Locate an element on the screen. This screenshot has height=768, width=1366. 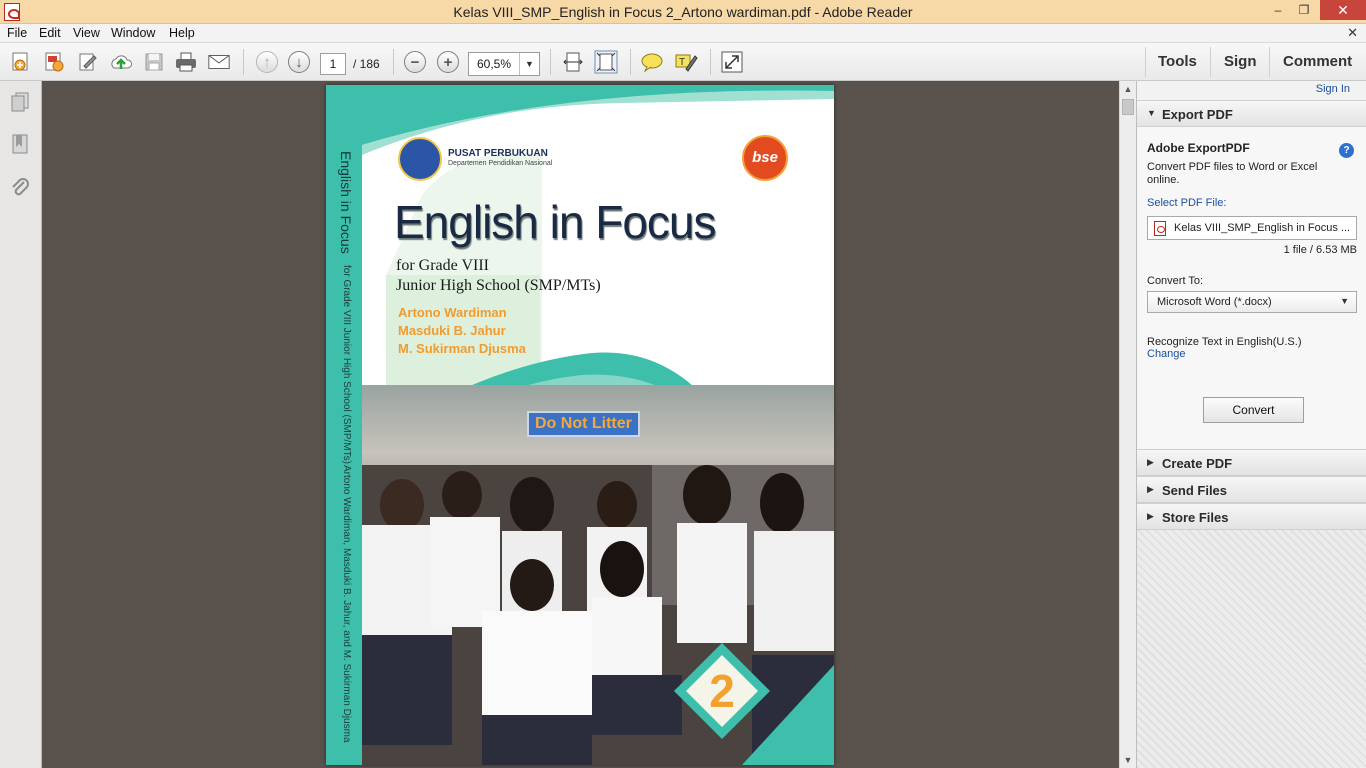
grade-number: 2 is located at coordinates (722, 691).